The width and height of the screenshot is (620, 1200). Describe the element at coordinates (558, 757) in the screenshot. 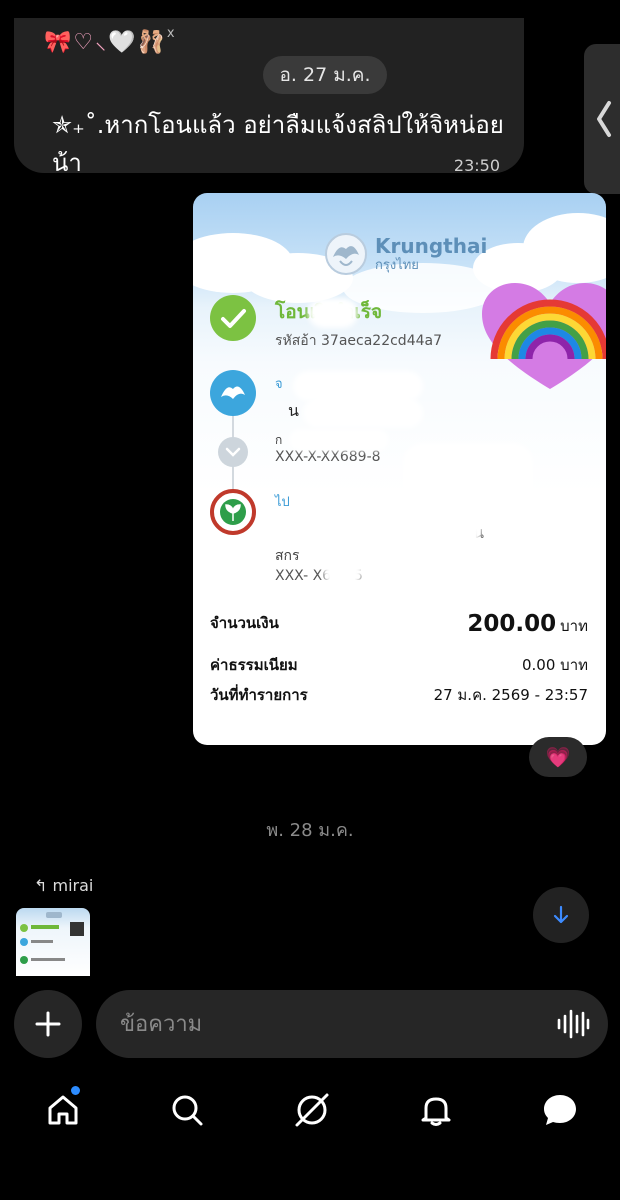

I see `message-reaction: 💗` at that location.